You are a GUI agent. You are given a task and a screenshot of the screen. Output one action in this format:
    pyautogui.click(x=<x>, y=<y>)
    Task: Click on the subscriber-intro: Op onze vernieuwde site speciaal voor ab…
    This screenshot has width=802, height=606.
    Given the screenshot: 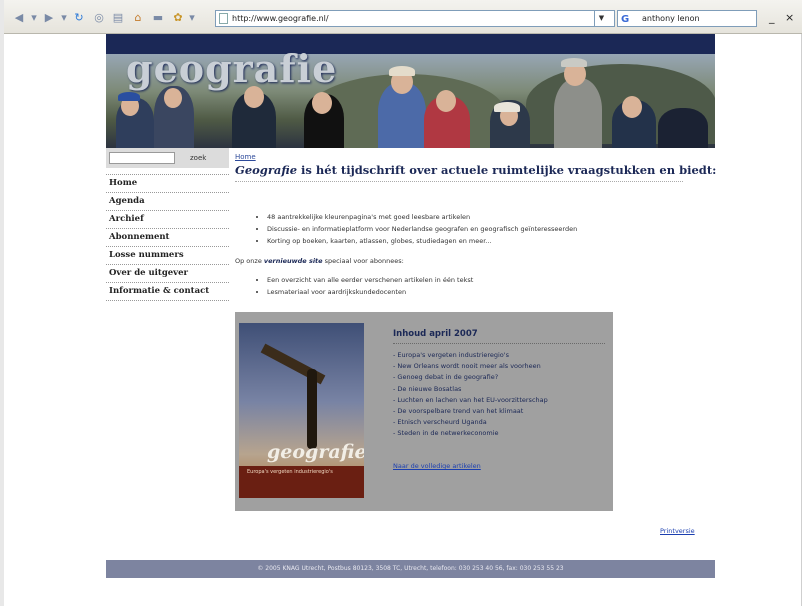 What is the action you would take?
    pyautogui.click(x=319, y=261)
    